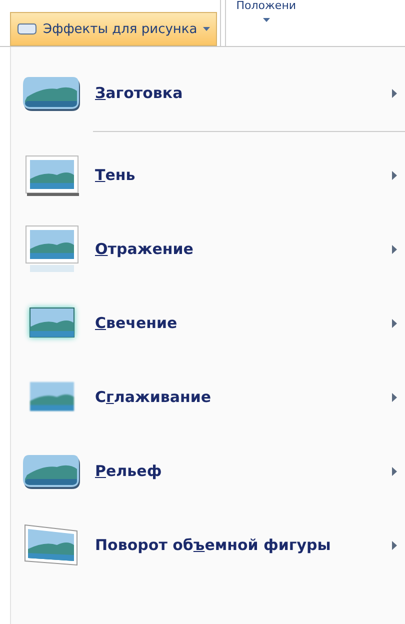 The height and width of the screenshot is (624, 405). Describe the element at coordinates (153, 397) in the screenshot. I see `menu-item-label: Сглаживание` at that location.